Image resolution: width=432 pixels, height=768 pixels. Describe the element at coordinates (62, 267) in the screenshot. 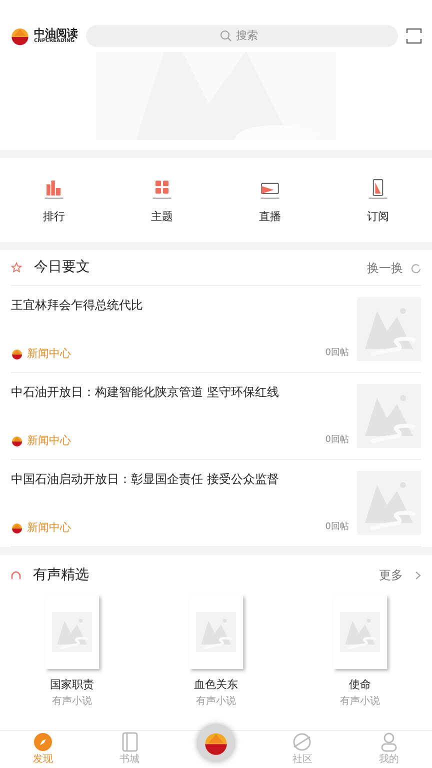

I see `section-title: 今日要文` at that location.